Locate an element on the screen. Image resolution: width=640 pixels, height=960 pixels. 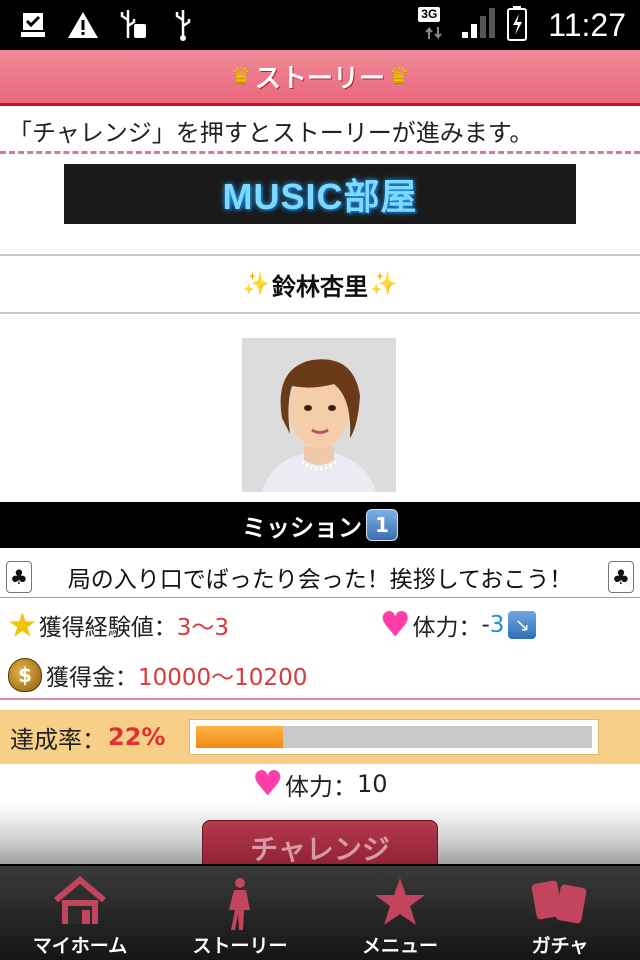
tab-label: ストーリー is located at coordinates (240, 946).